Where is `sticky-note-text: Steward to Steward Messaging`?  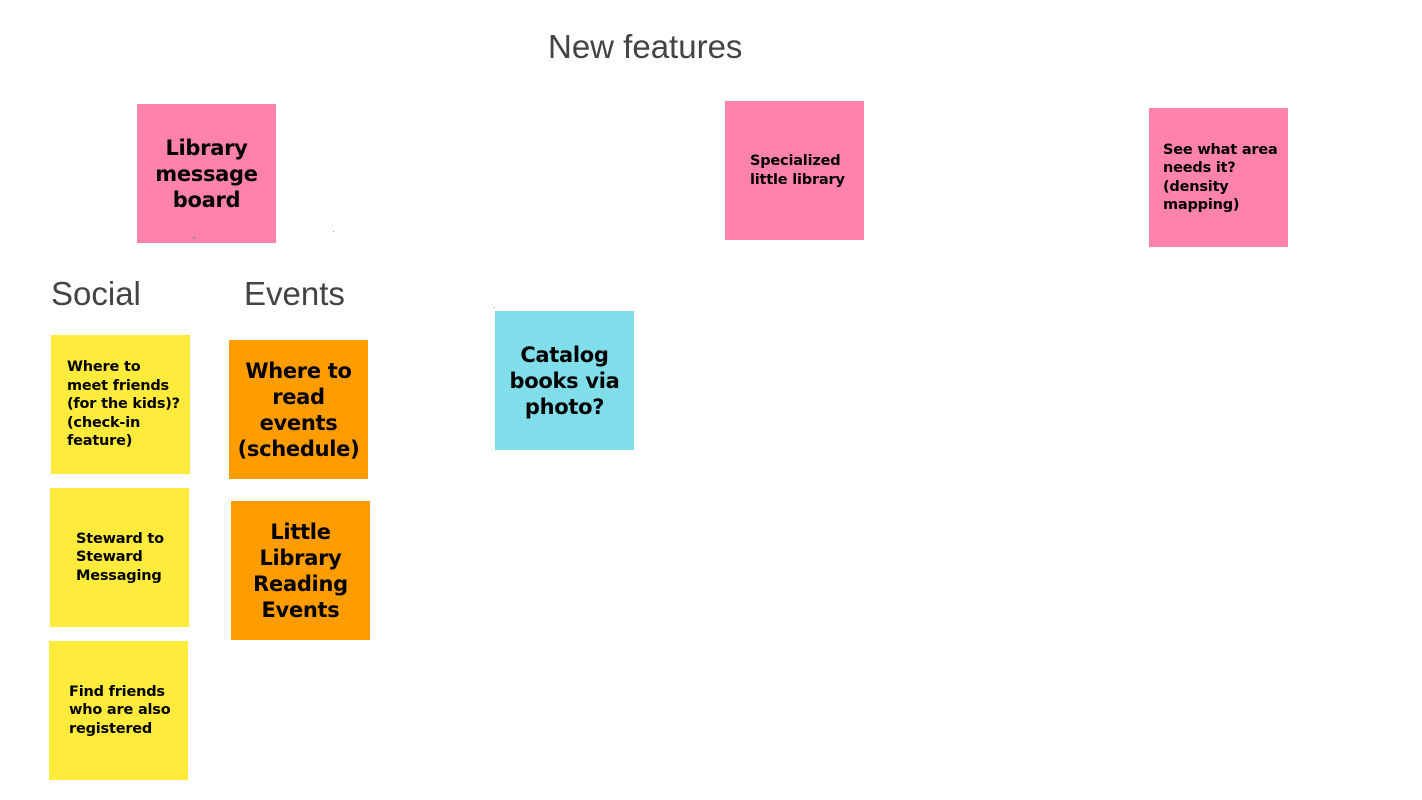
sticky-note-text: Steward to Steward Messaging is located at coordinates (120, 557).